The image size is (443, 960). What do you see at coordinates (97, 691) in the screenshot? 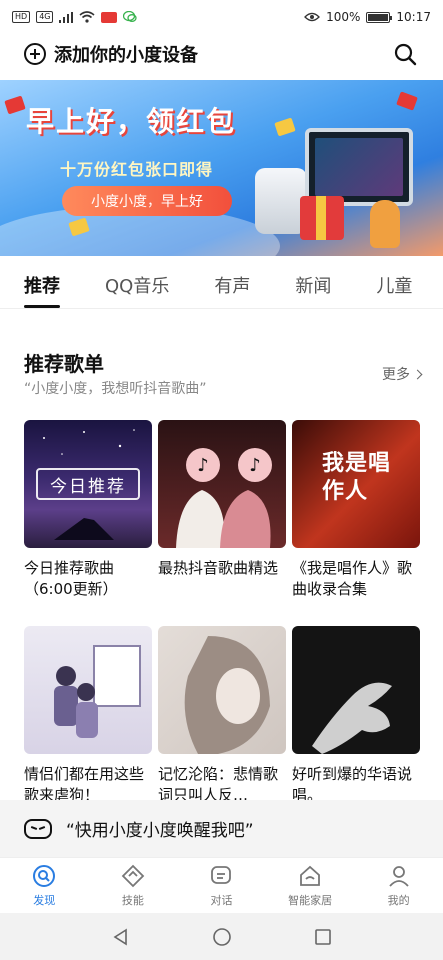
I see `couple-painting-illustration` at bounding box center [97, 691].